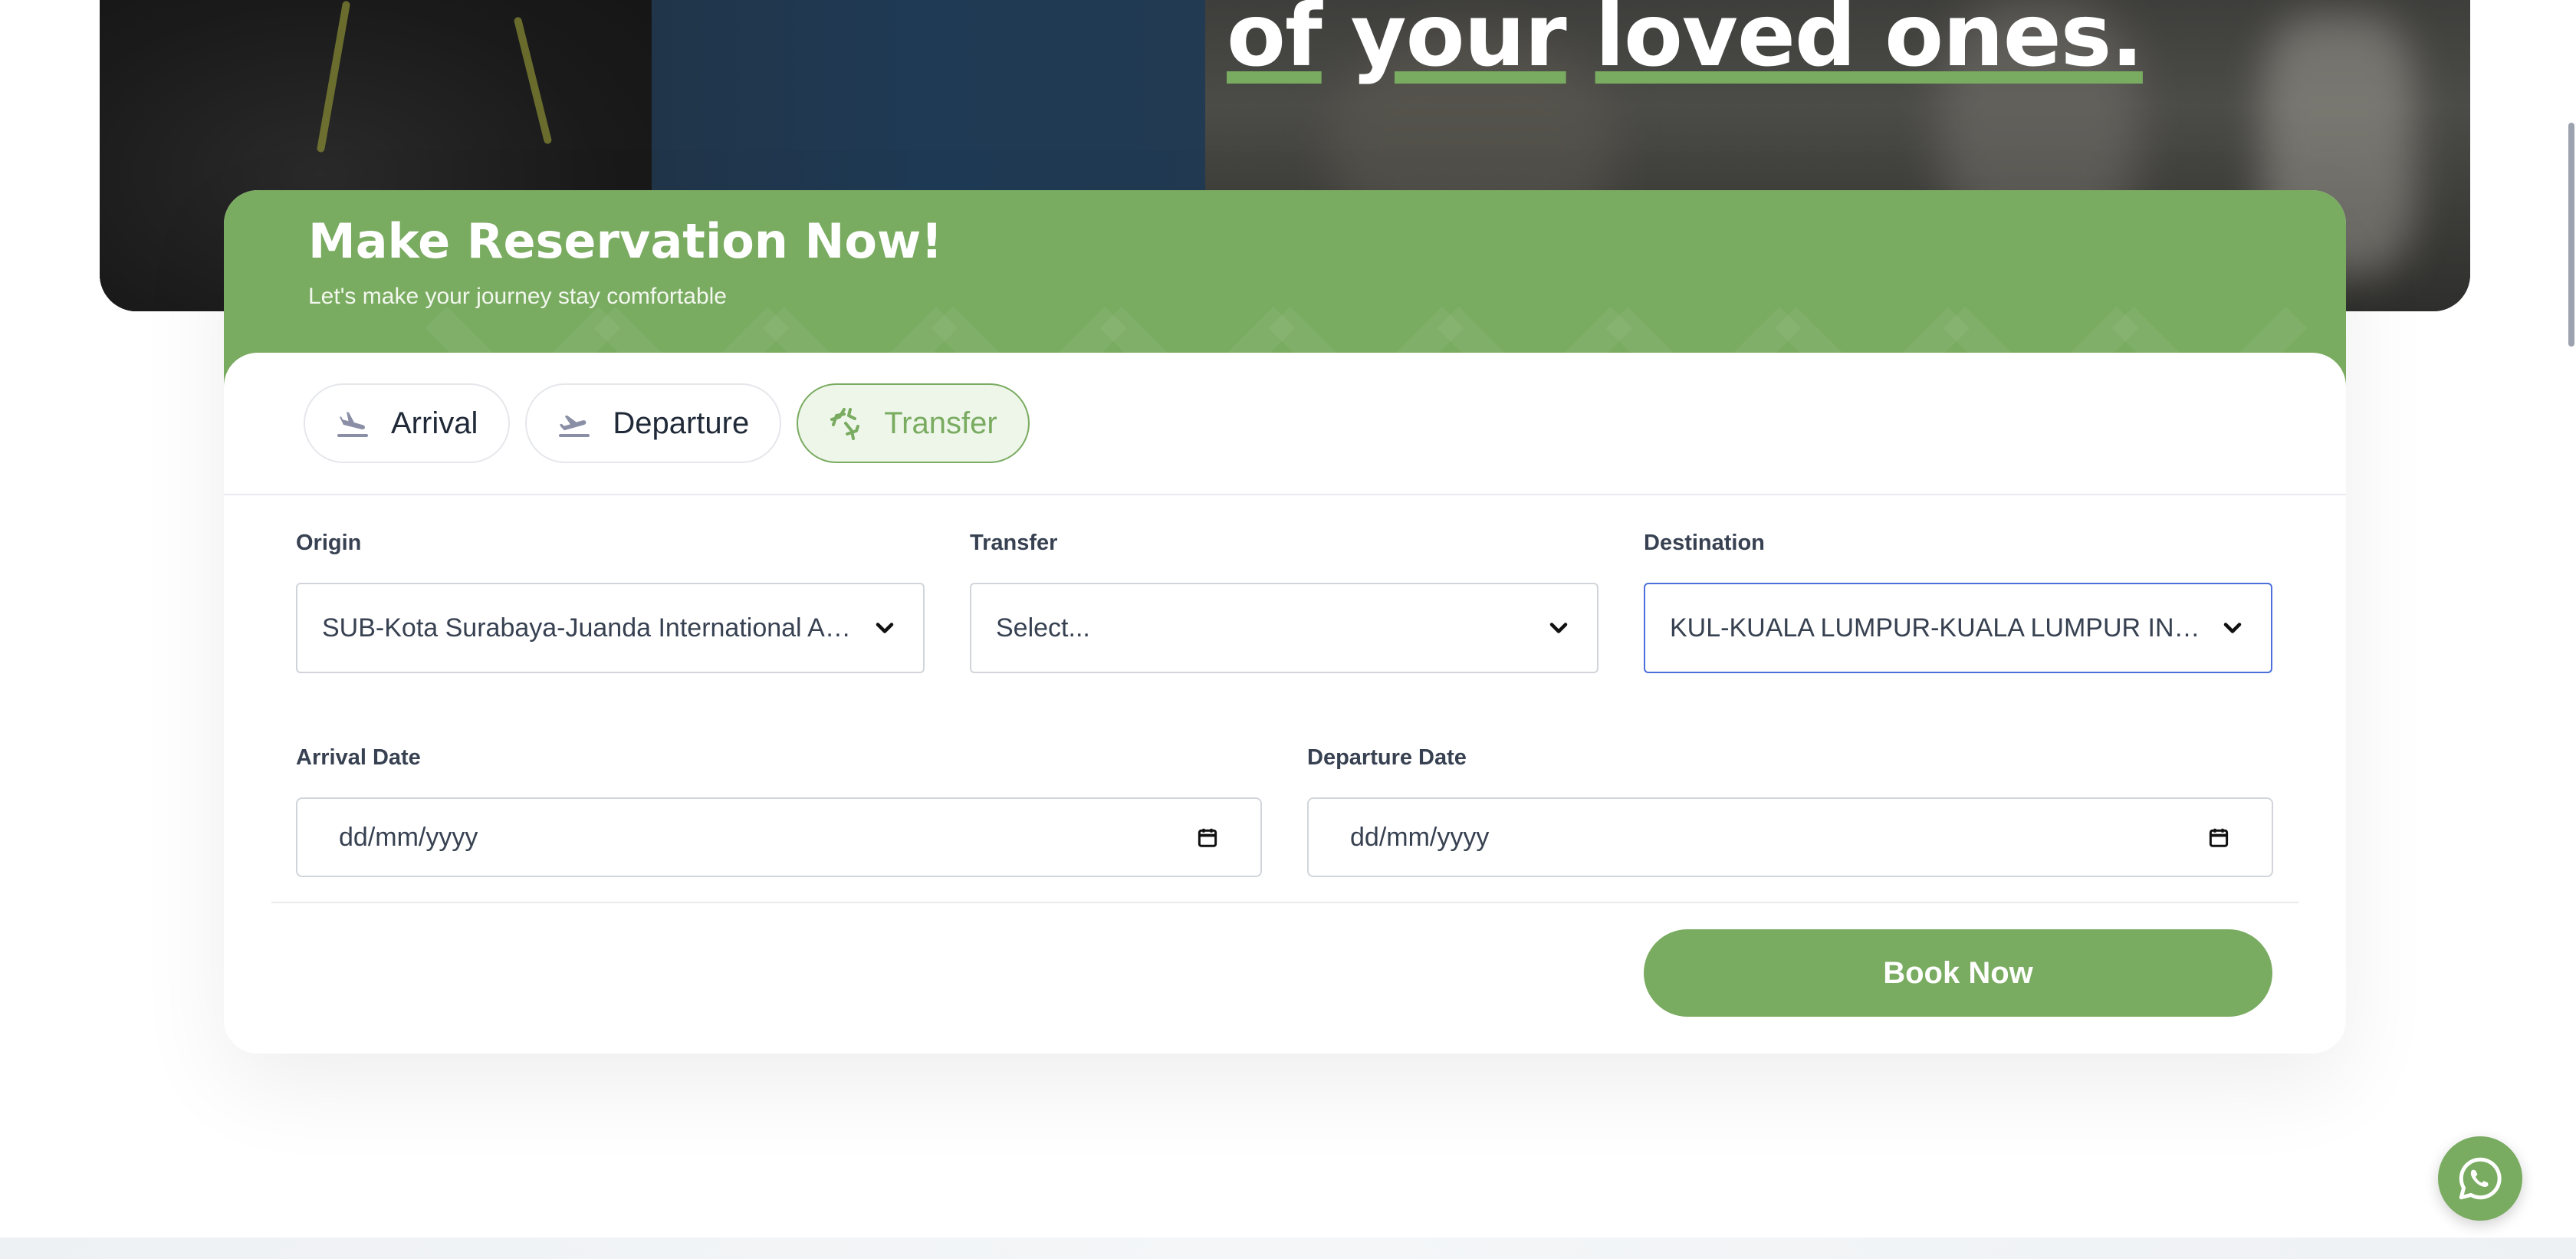  Describe the element at coordinates (2571, 235) in the screenshot. I see `page-scrollbar` at that location.